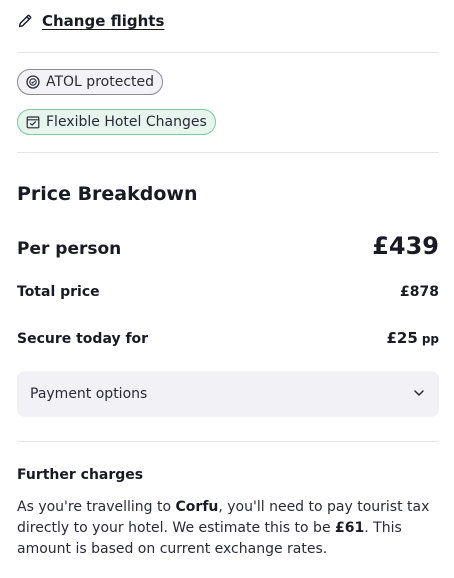 This screenshot has width=454, height=578. Describe the element at coordinates (228, 394) in the screenshot. I see `payment-options-dropdown: Payment options` at that location.